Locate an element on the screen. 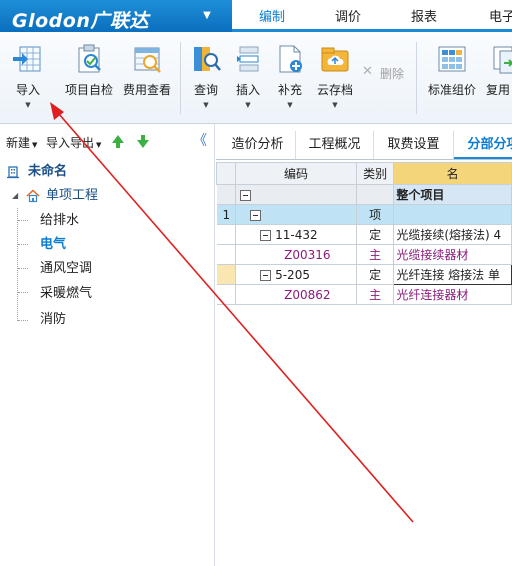 The width and height of the screenshot is (512, 566). import-button: 导入 ▼ is located at coordinates (28, 79).